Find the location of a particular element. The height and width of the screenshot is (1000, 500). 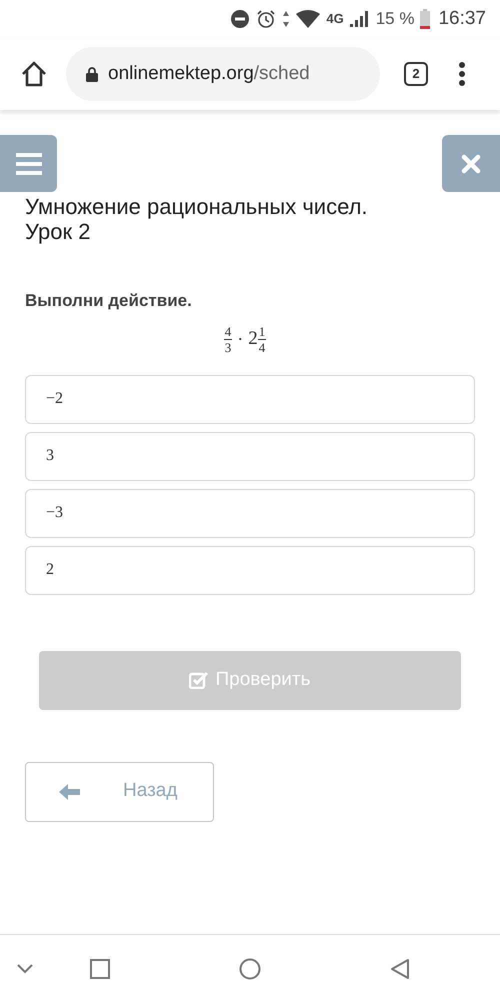

lock-icon is located at coordinates (92, 74).